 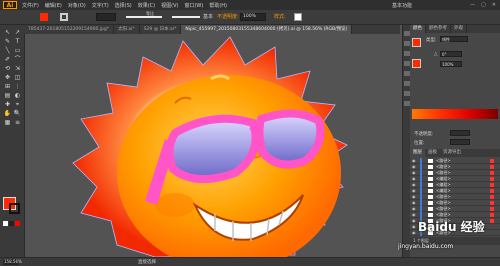 What do you see at coordinates (44, 17) in the screenshot?
I see `fill-swatch` at bounding box center [44, 17].